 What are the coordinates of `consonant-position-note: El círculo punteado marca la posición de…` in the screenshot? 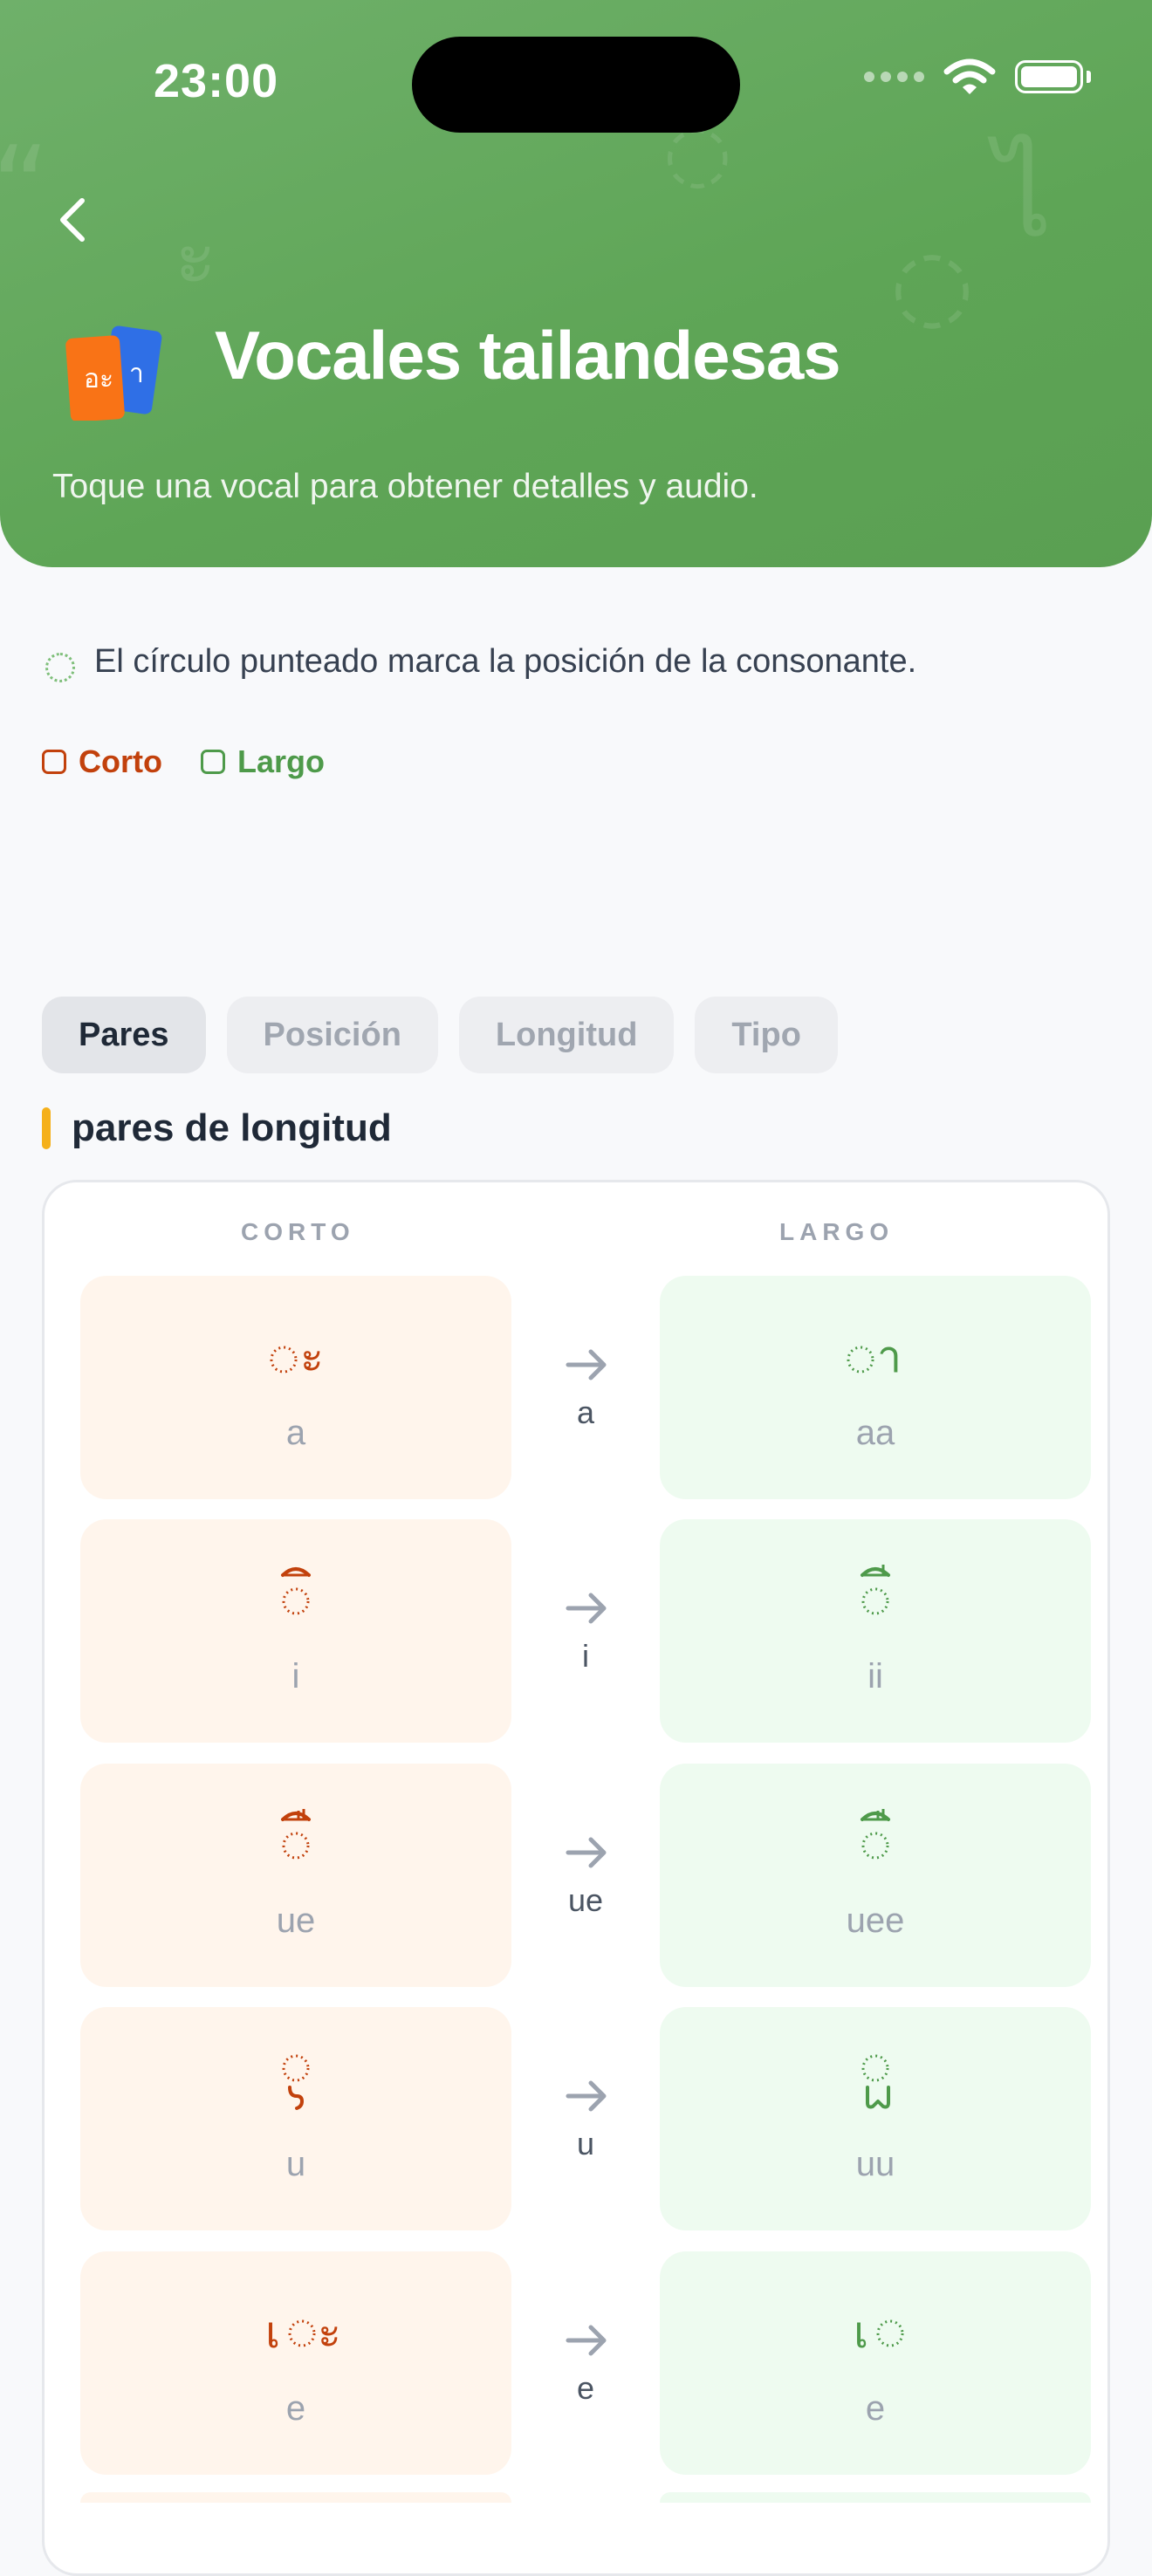 It's located at (480, 661).